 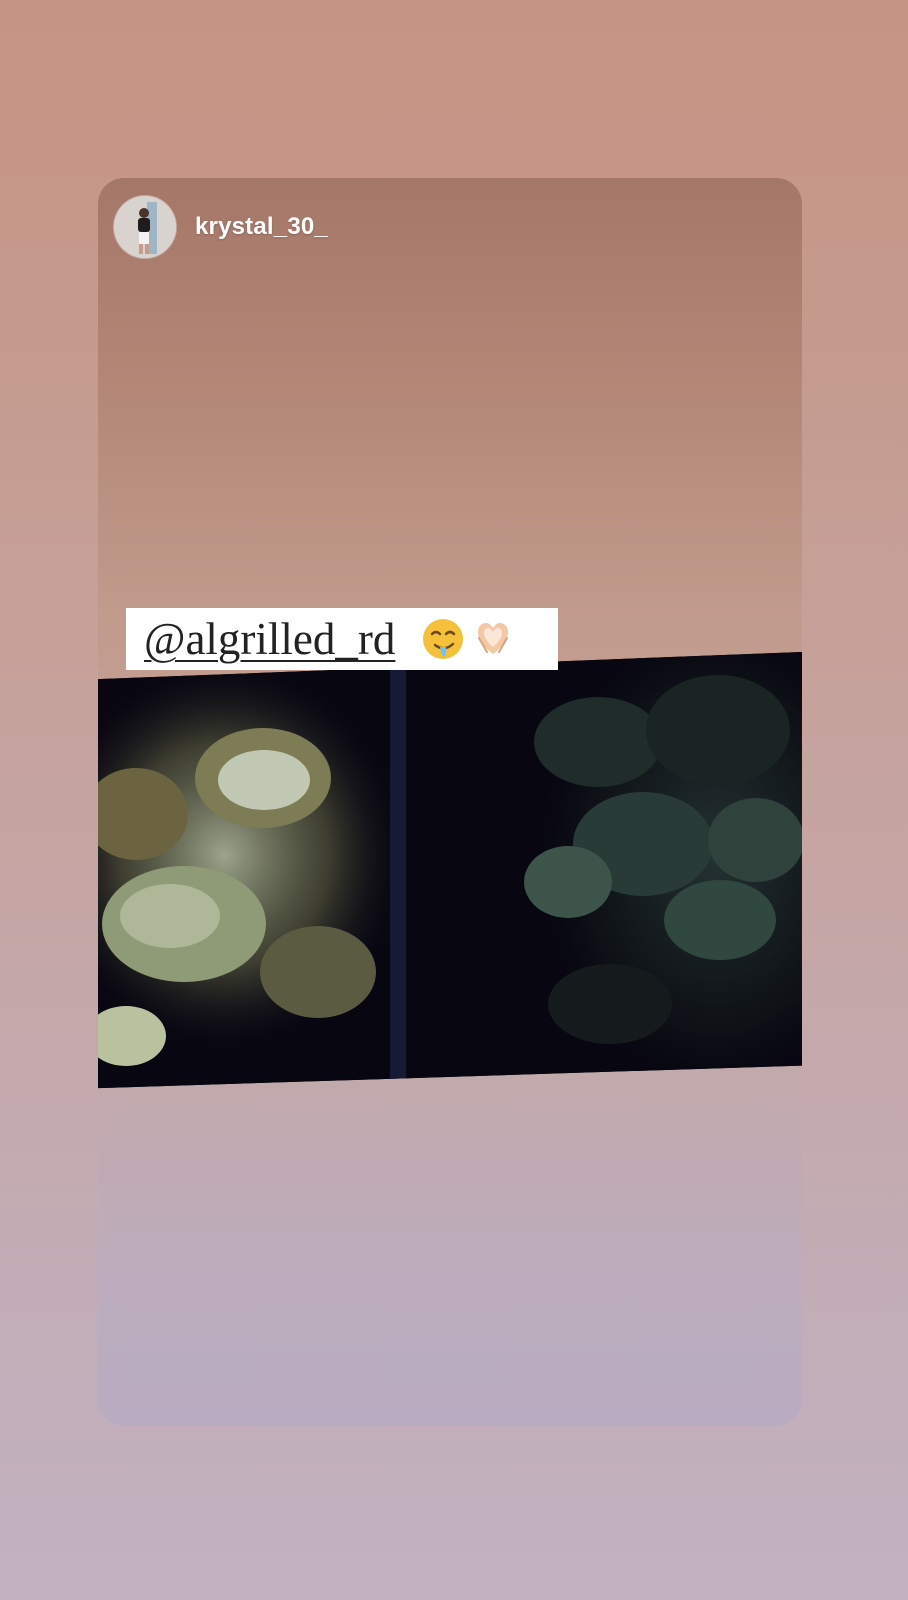 I want to click on mention-emojis, so click(x=468, y=639).